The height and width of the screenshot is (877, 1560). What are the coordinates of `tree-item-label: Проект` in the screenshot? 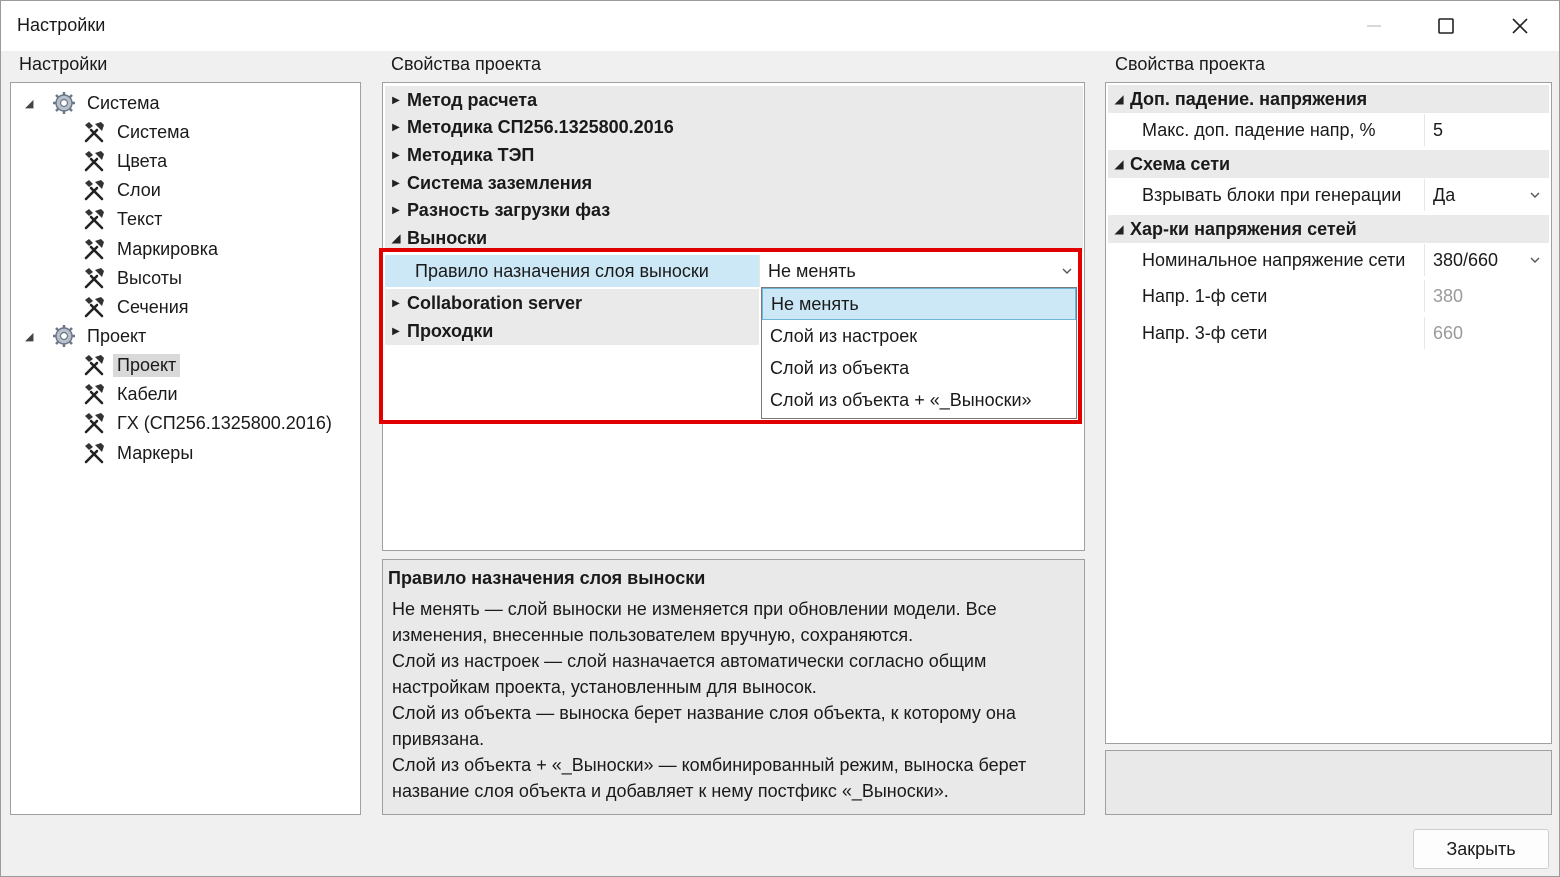 It's located at (147, 365).